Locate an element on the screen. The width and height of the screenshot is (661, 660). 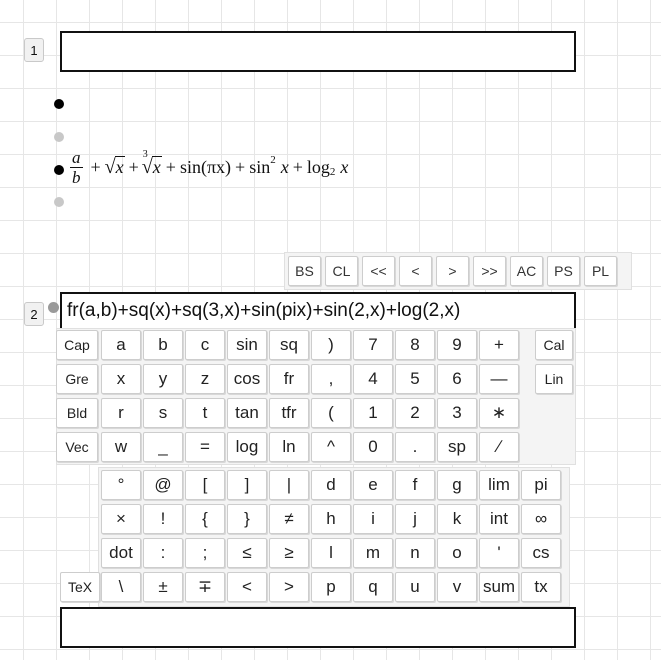
symbol-key-1-10: ∞ is located at coordinates (541, 519).